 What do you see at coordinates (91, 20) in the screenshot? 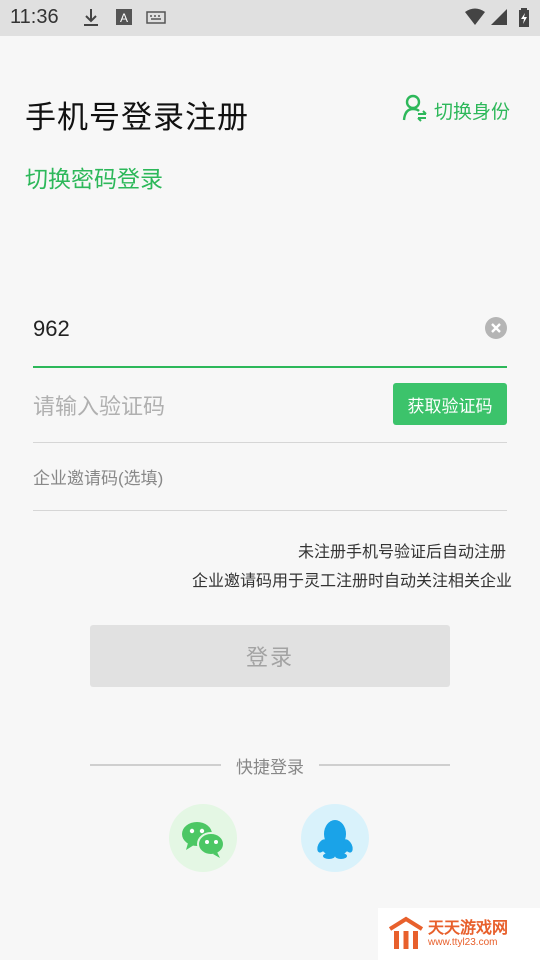
I see `download-icon` at bounding box center [91, 20].